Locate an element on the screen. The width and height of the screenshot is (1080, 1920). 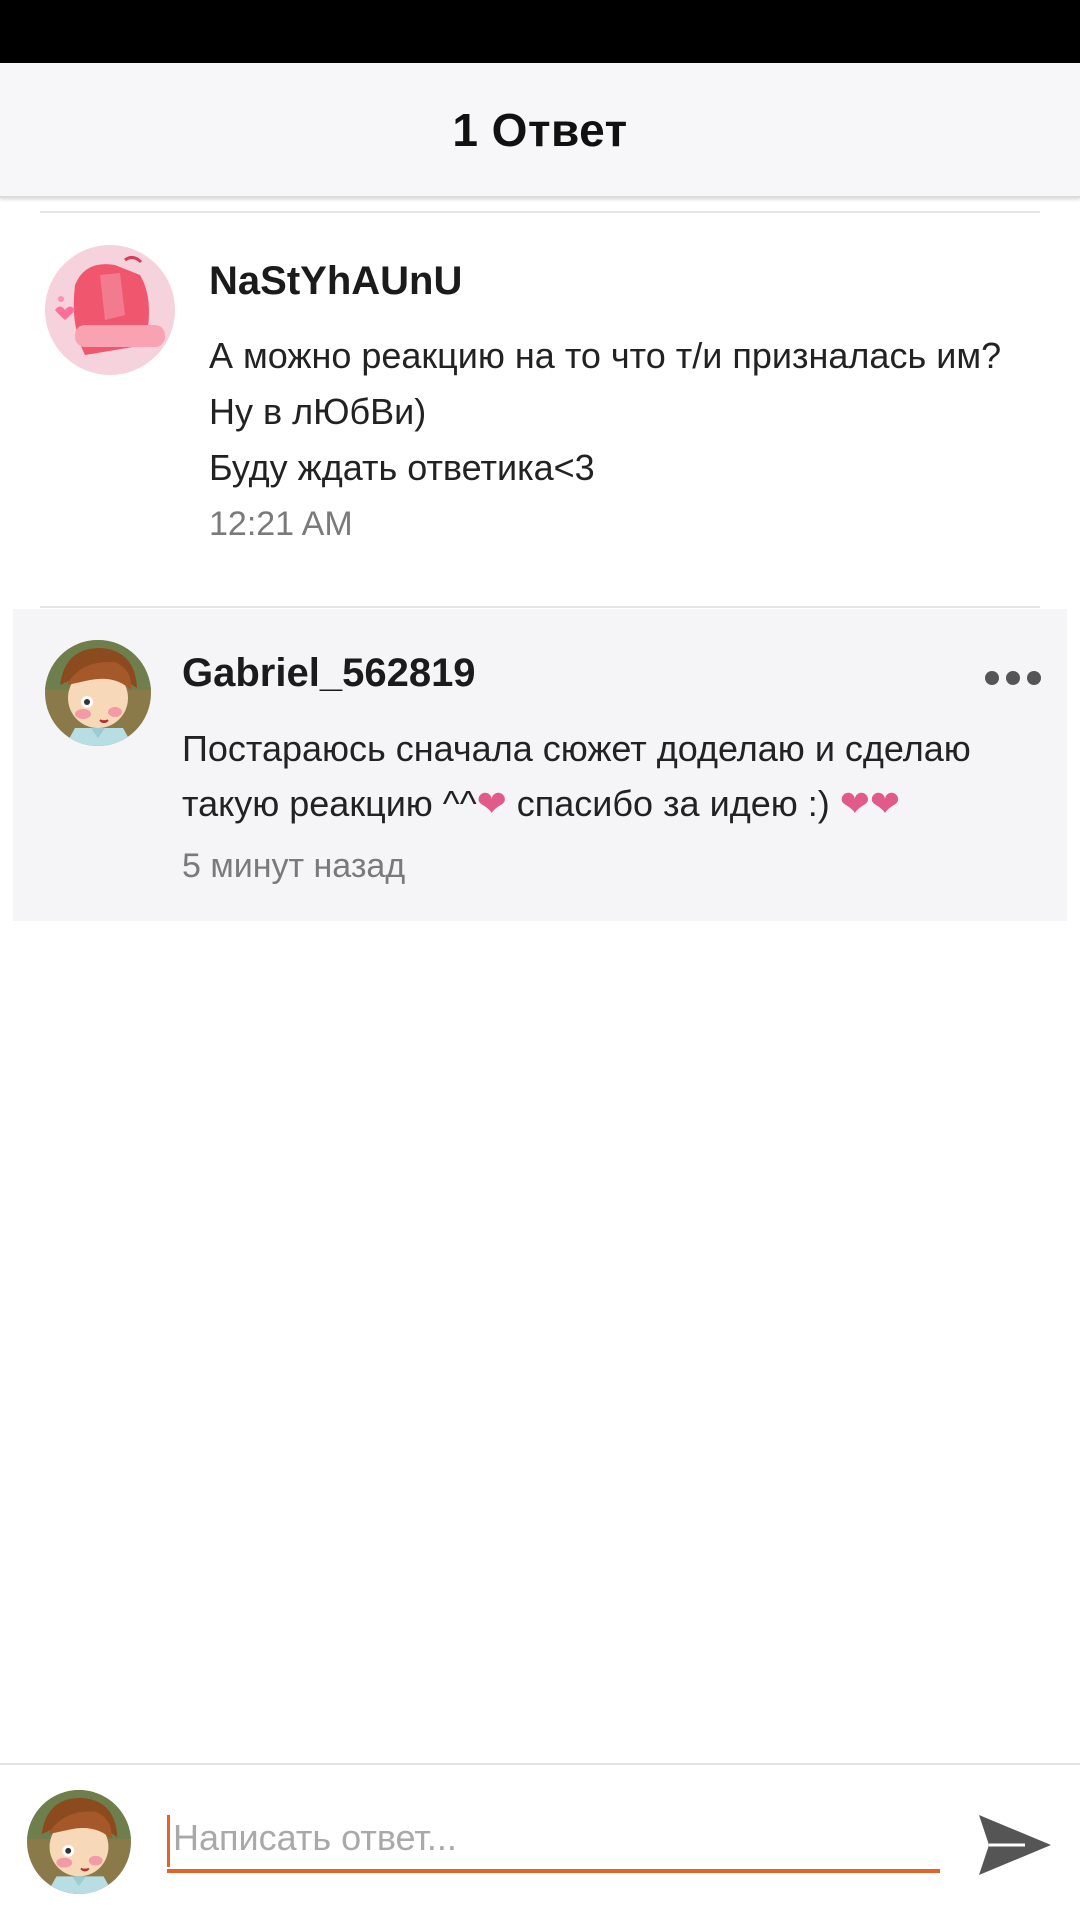
author-name: NaStYhAUnU is located at coordinates (335, 281).